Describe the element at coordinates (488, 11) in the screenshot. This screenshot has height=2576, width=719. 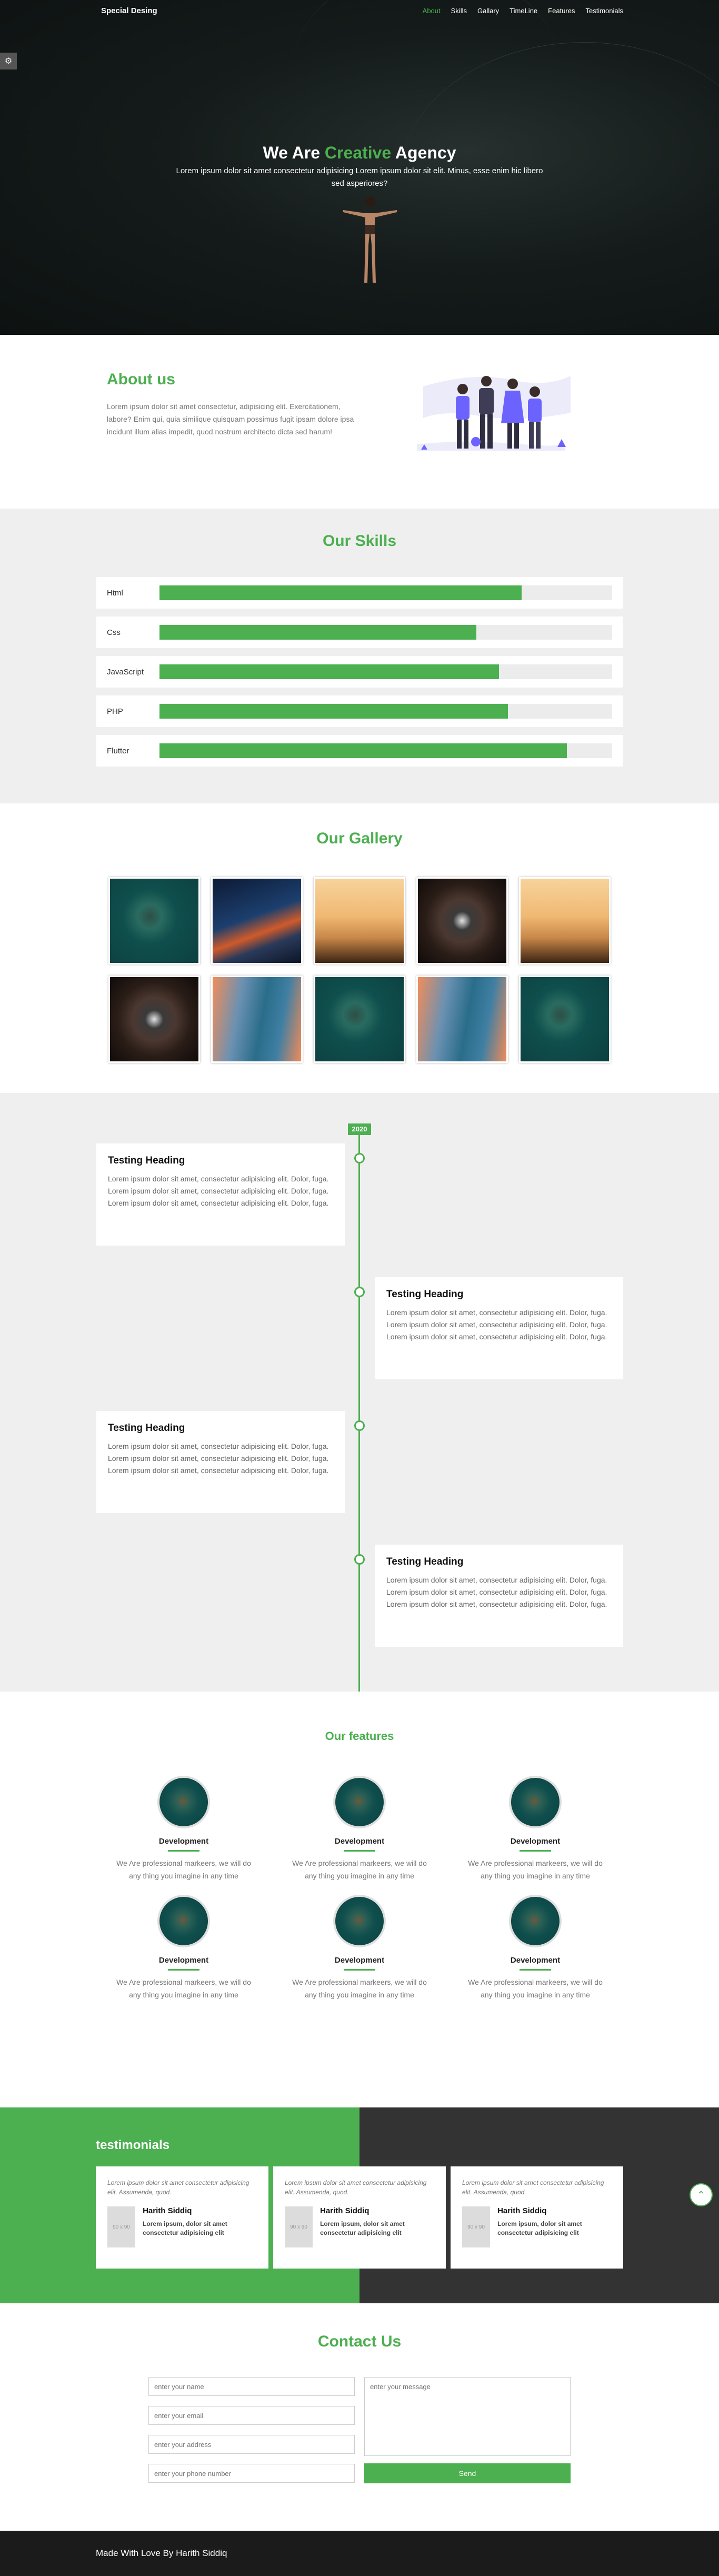
I see `nav-link-gallary: Gallary` at that location.